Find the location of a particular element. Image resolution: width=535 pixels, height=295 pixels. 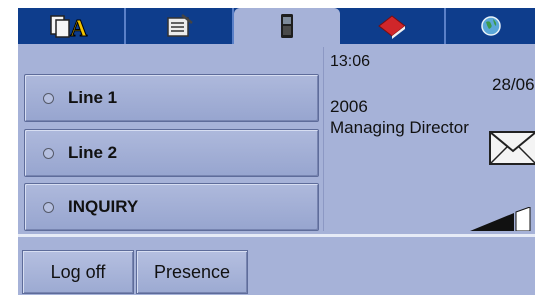

inquiry-button: INQUIRY is located at coordinates (171, 207).